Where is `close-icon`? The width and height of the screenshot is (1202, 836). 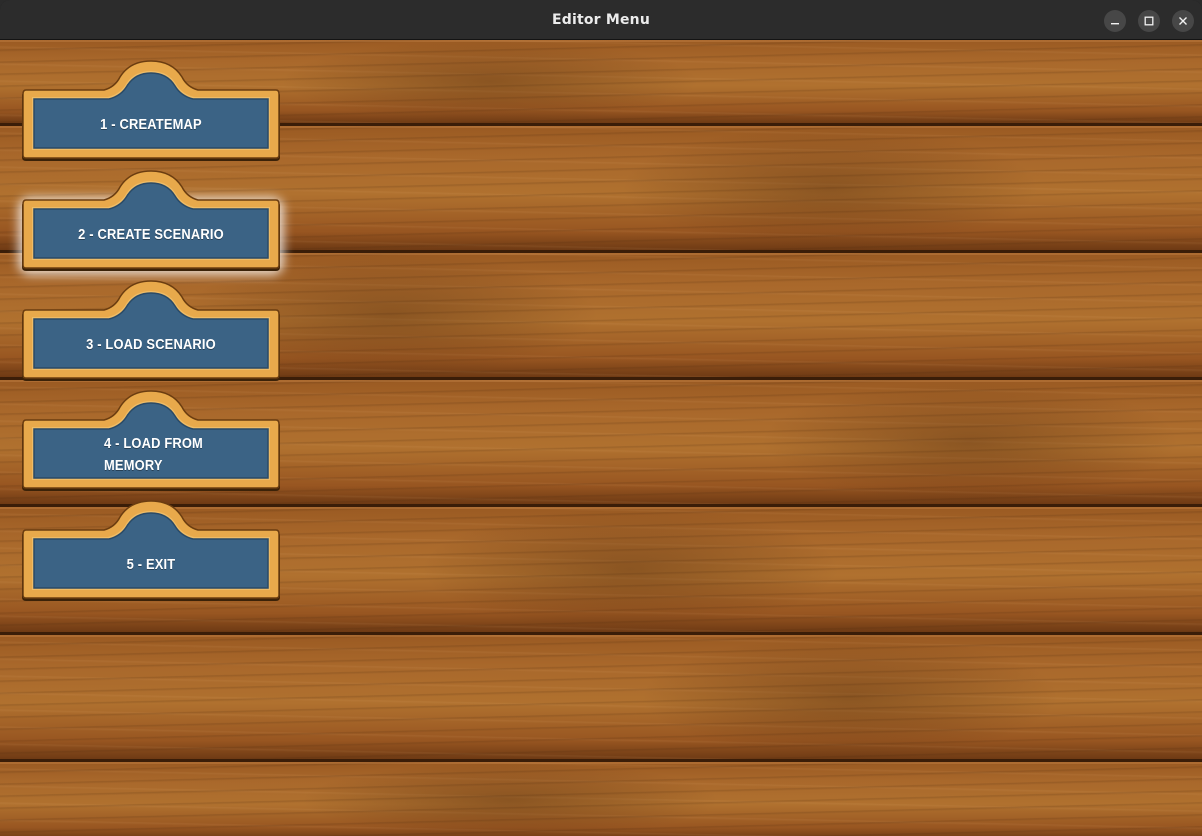 close-icon is located at coordinates (1183, 21).